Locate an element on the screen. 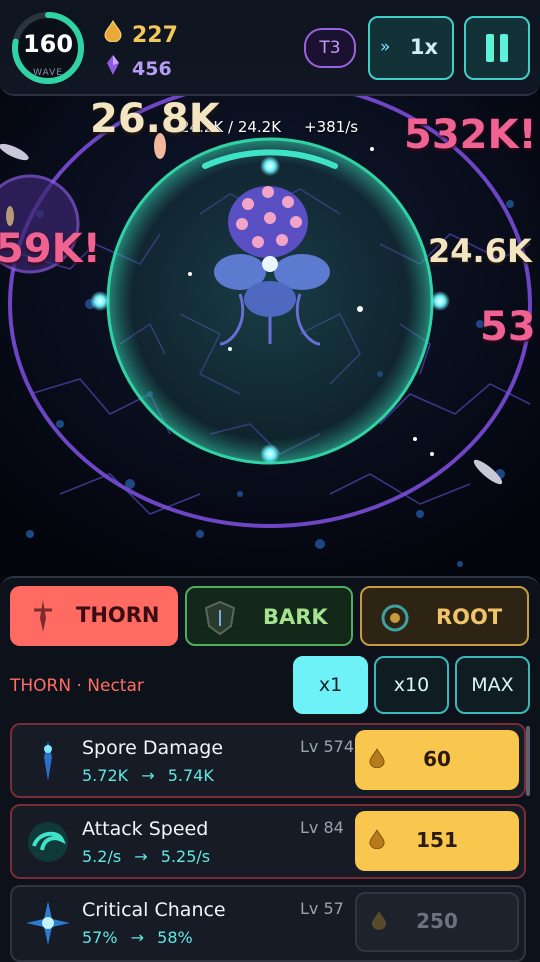  wave-number: 160 is located at coordinates (48, 44).